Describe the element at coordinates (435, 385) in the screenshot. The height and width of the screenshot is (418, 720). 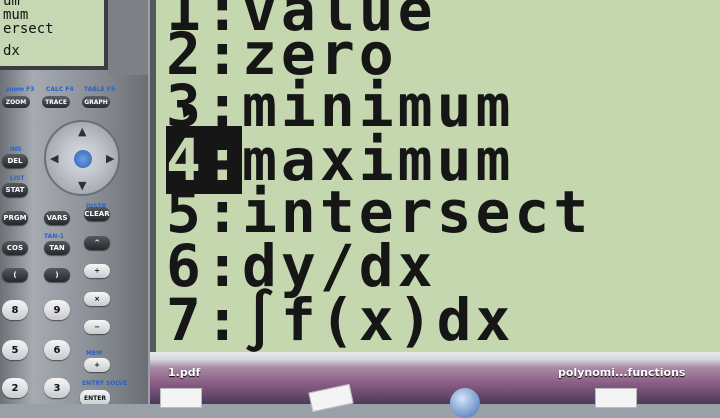
I see `desktop-background: 1.pdf polynomi...functions` at that location.